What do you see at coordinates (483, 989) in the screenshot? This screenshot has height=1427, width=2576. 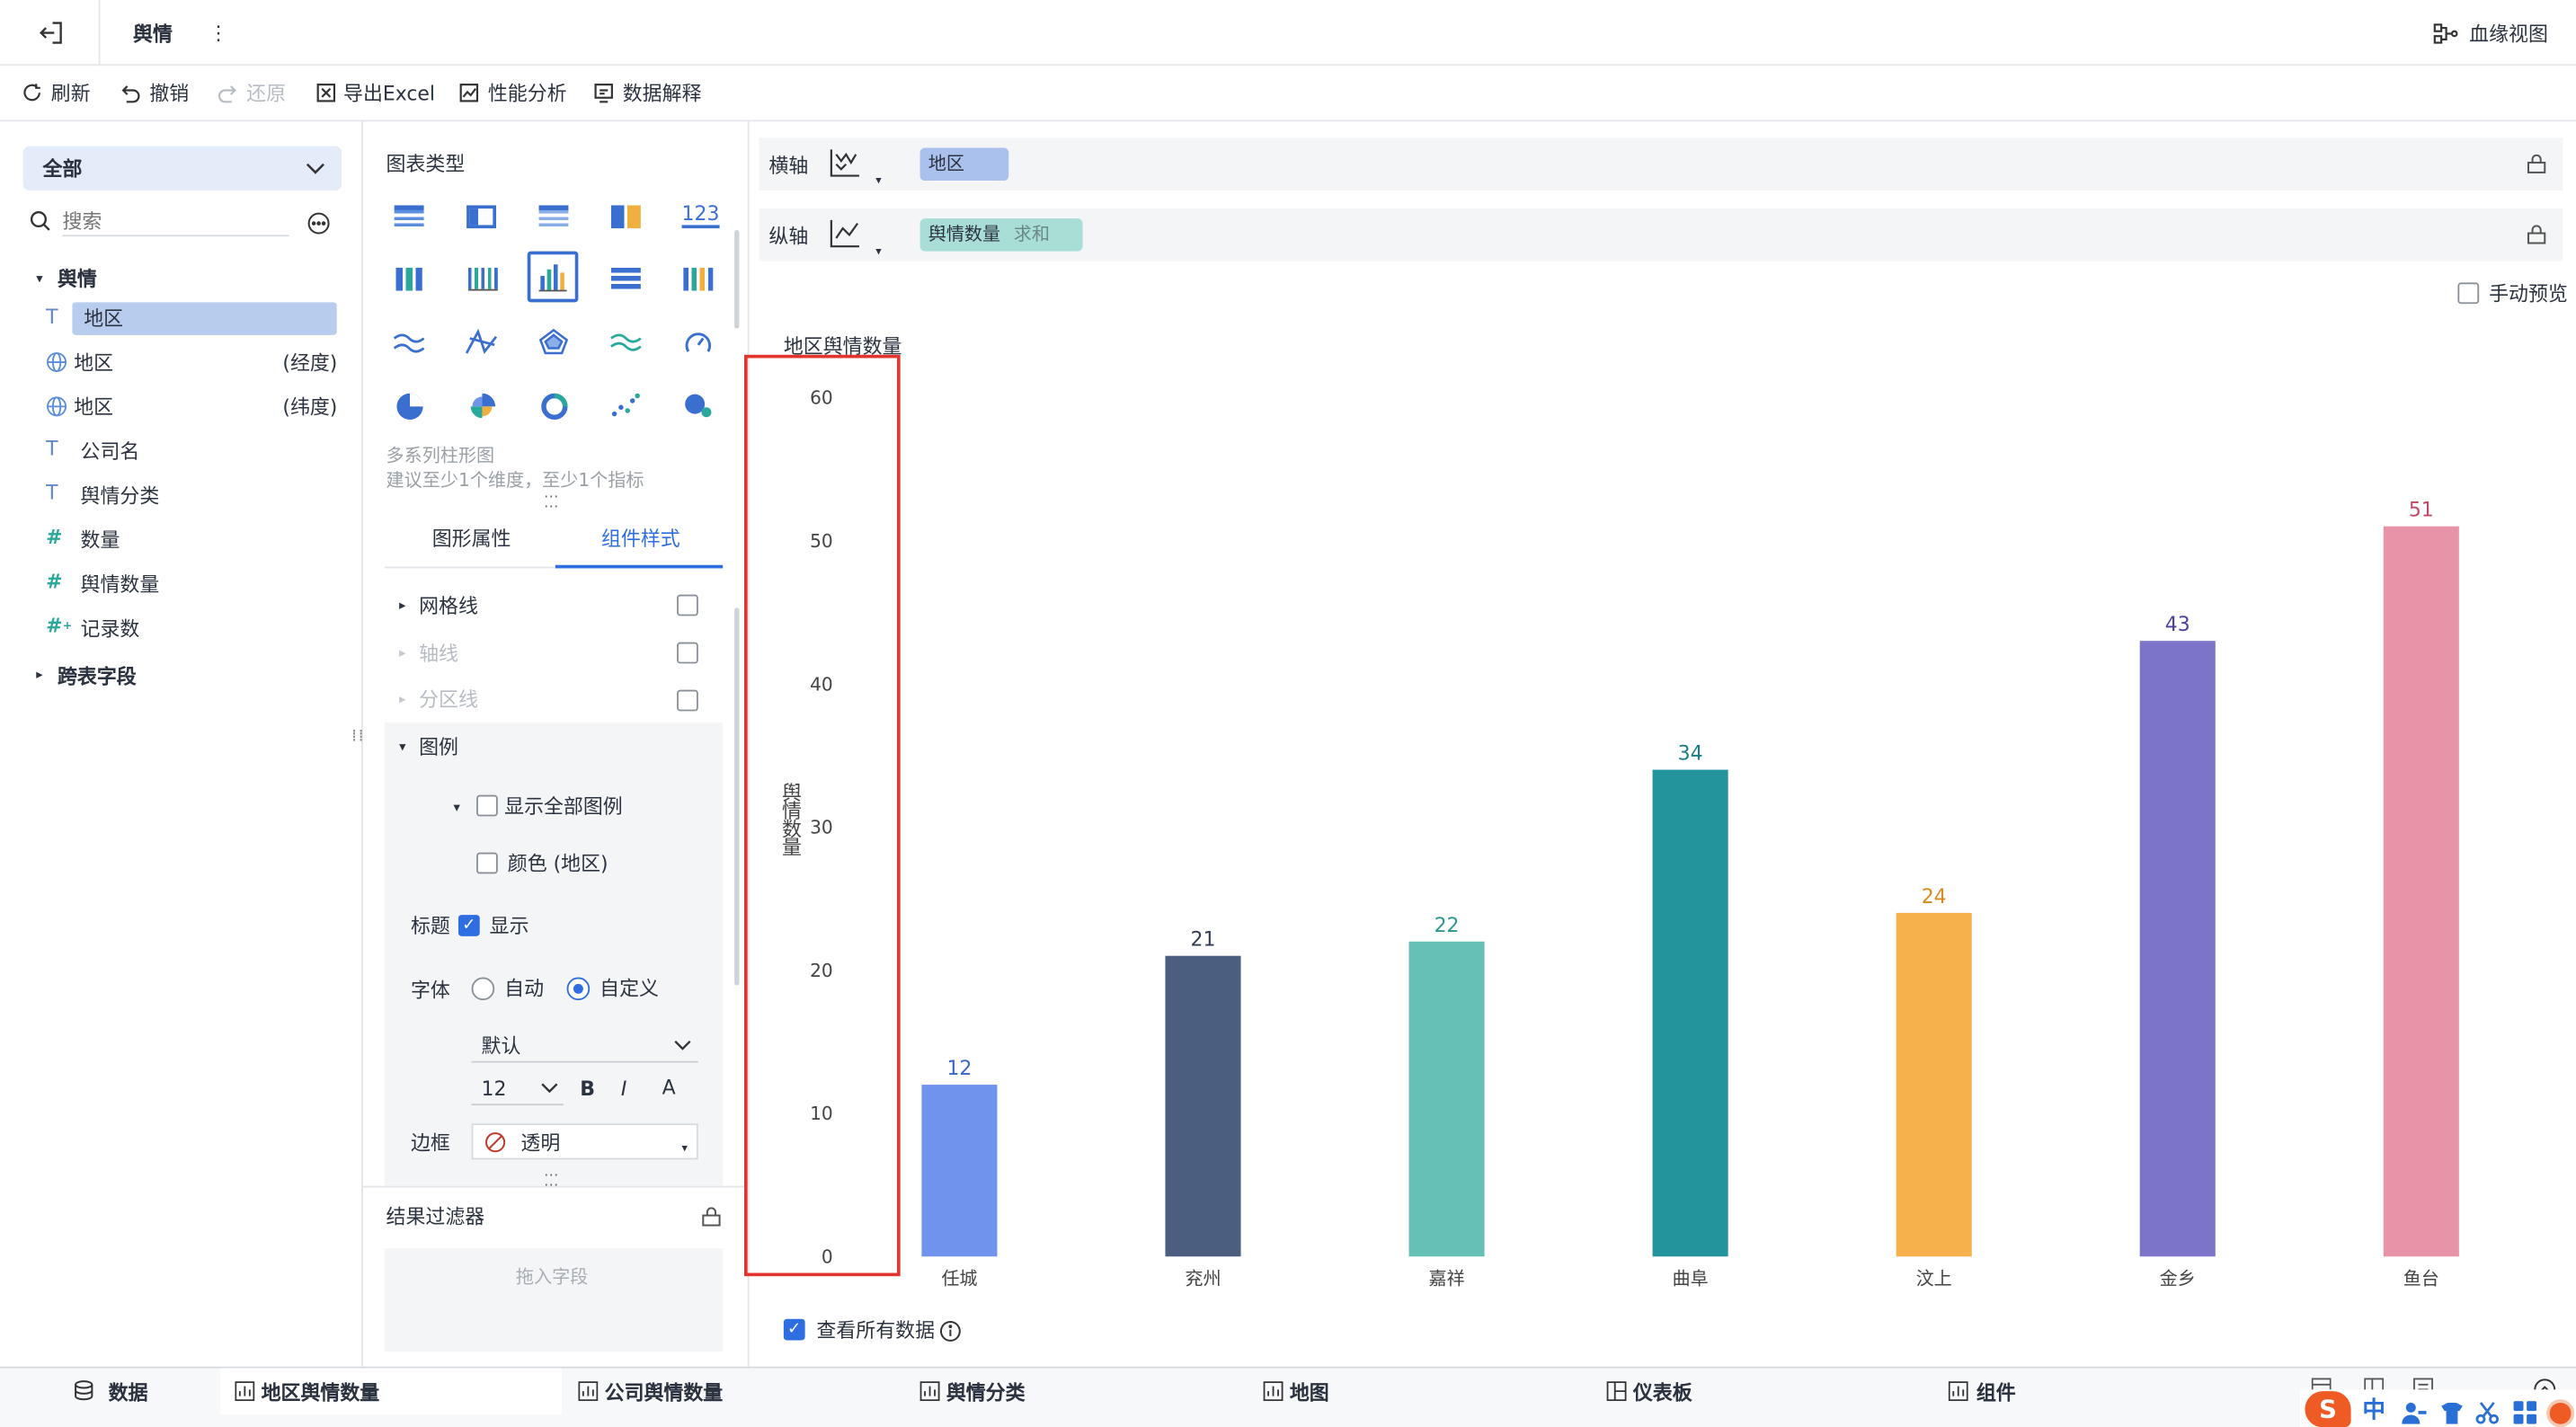 I see `font-auto-radio` at bounding box center [483, 989].